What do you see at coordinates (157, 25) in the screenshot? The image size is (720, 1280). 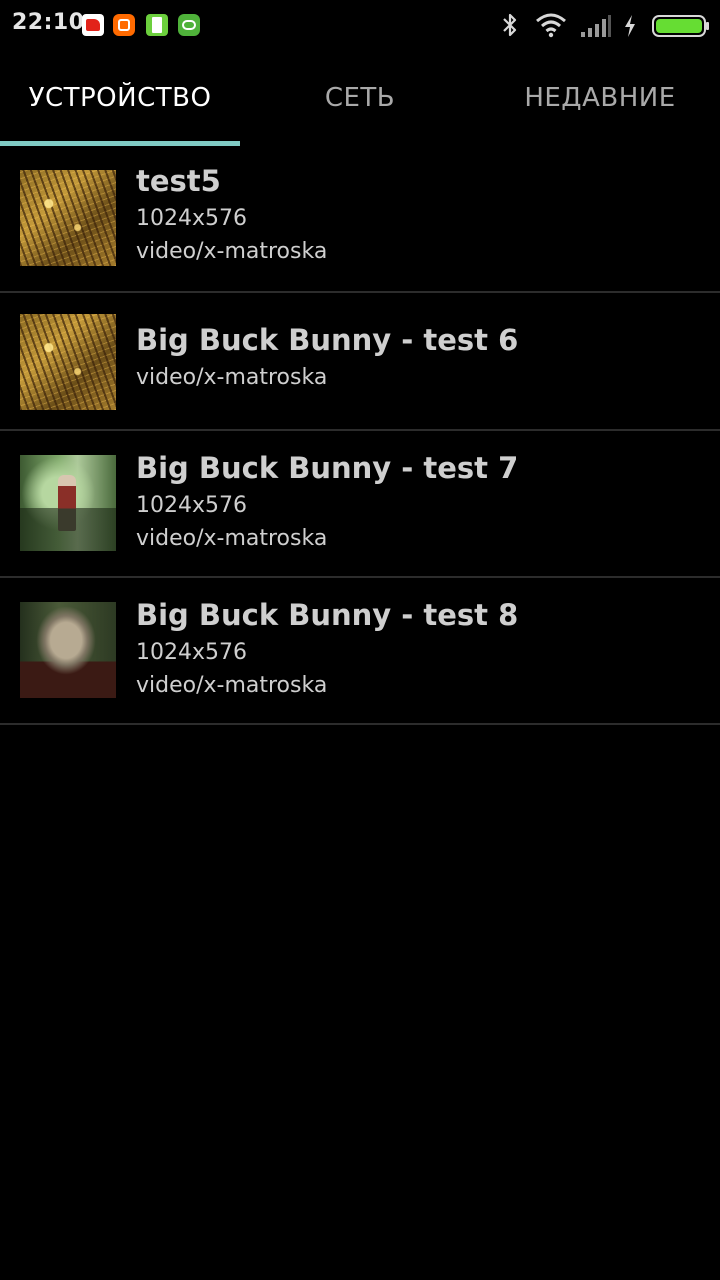 I see `battery-app-icon` at bounding box center [157, 25].